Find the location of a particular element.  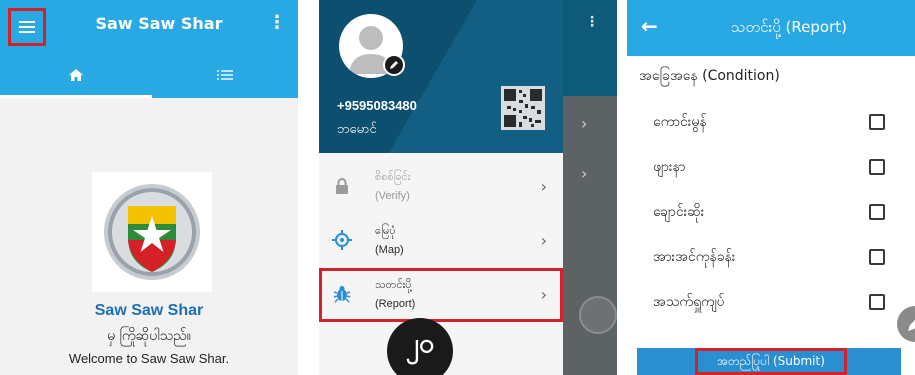

condition-row: ချောင်းဆိုး is located at coordinates (771, 212).